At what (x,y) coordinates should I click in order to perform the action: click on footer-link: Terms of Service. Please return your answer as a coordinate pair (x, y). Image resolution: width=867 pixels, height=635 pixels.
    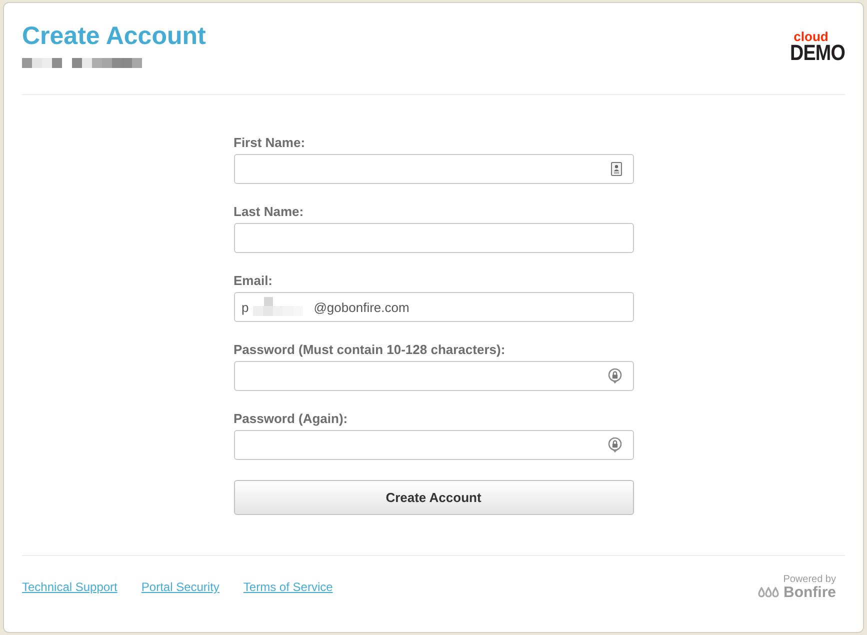
    Looking at the image, I should click on (288, 587).